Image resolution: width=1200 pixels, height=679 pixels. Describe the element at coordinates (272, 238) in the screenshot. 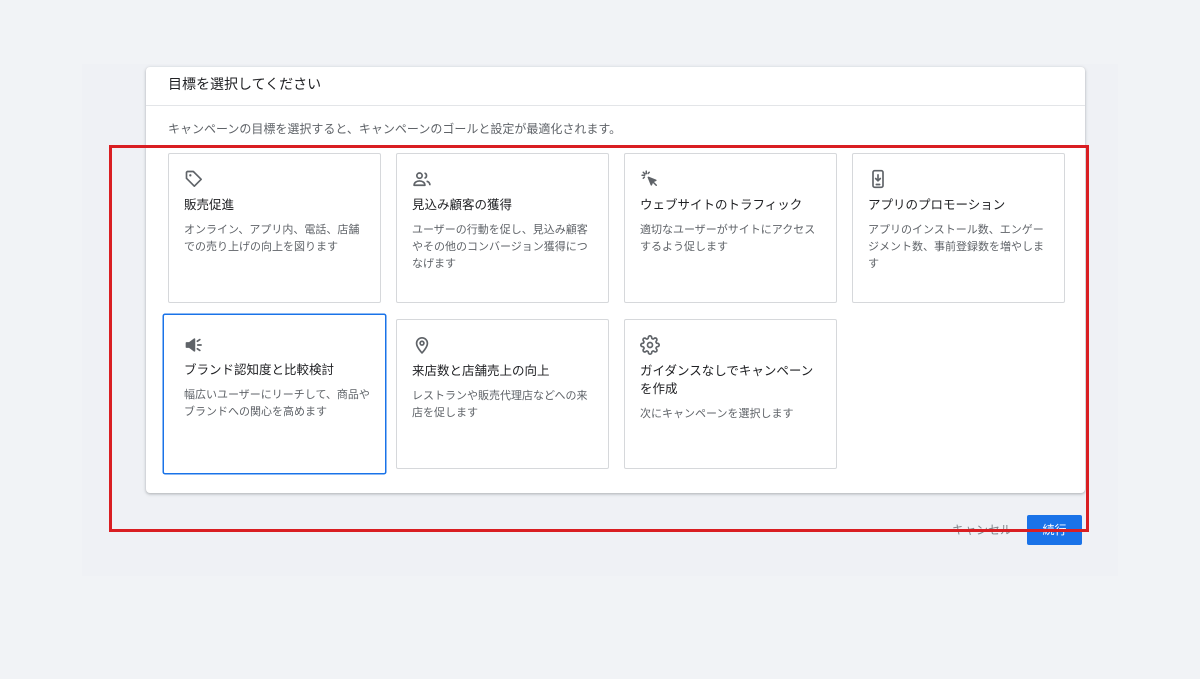

I see `goal-description: オンライン、アプリ内、電話、店舗での売り上げの向上を図ります` at that location.